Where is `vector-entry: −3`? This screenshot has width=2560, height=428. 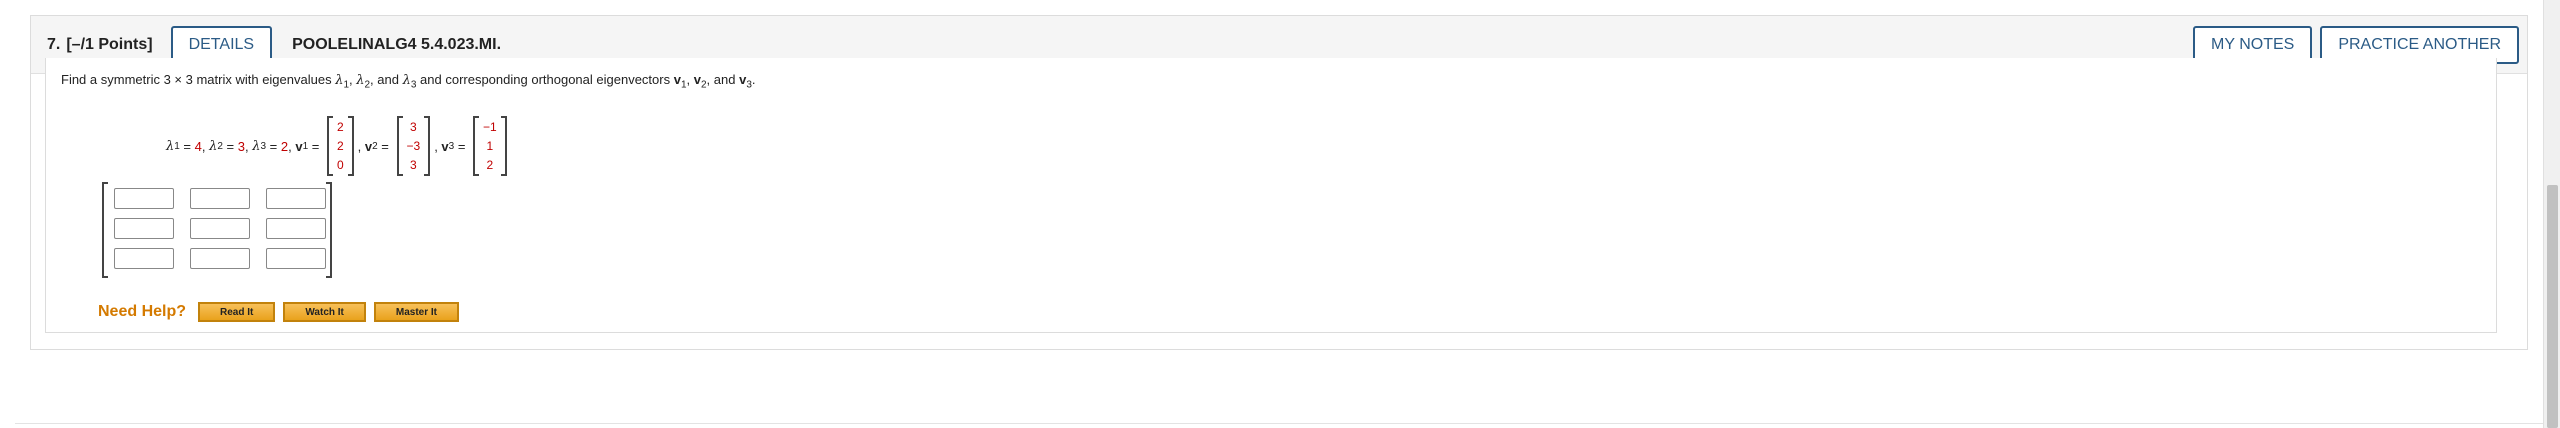 vector-entry: −3 is located at coordinates (413, 146).